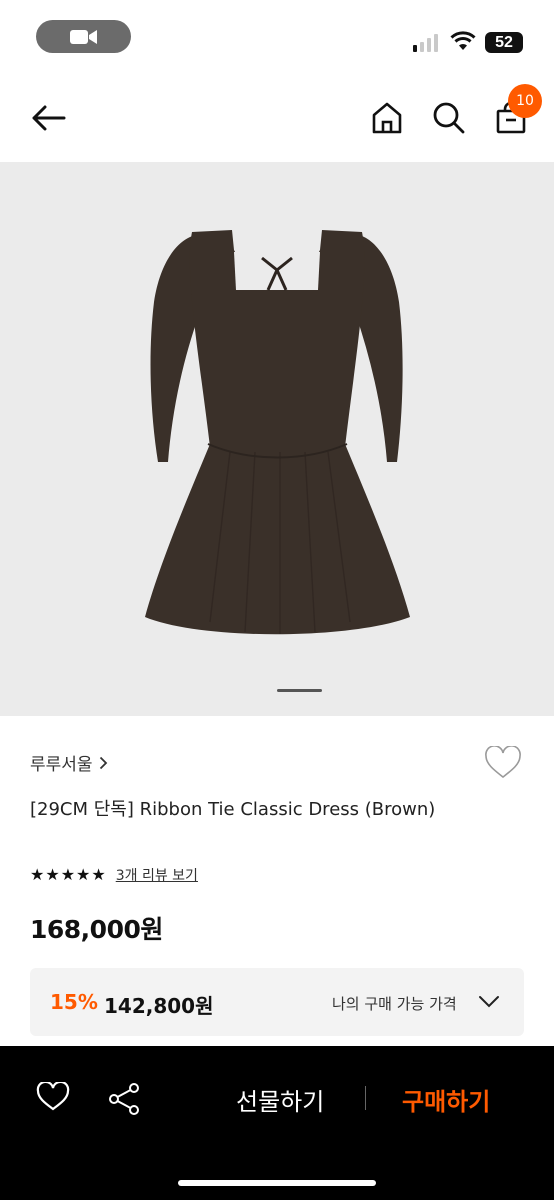 This screenshot has width=554, height=1200. What do you see at coordinates (277, 37) in the screenshot?
I see `status-bar: 52` at bounding box center [277, 37].